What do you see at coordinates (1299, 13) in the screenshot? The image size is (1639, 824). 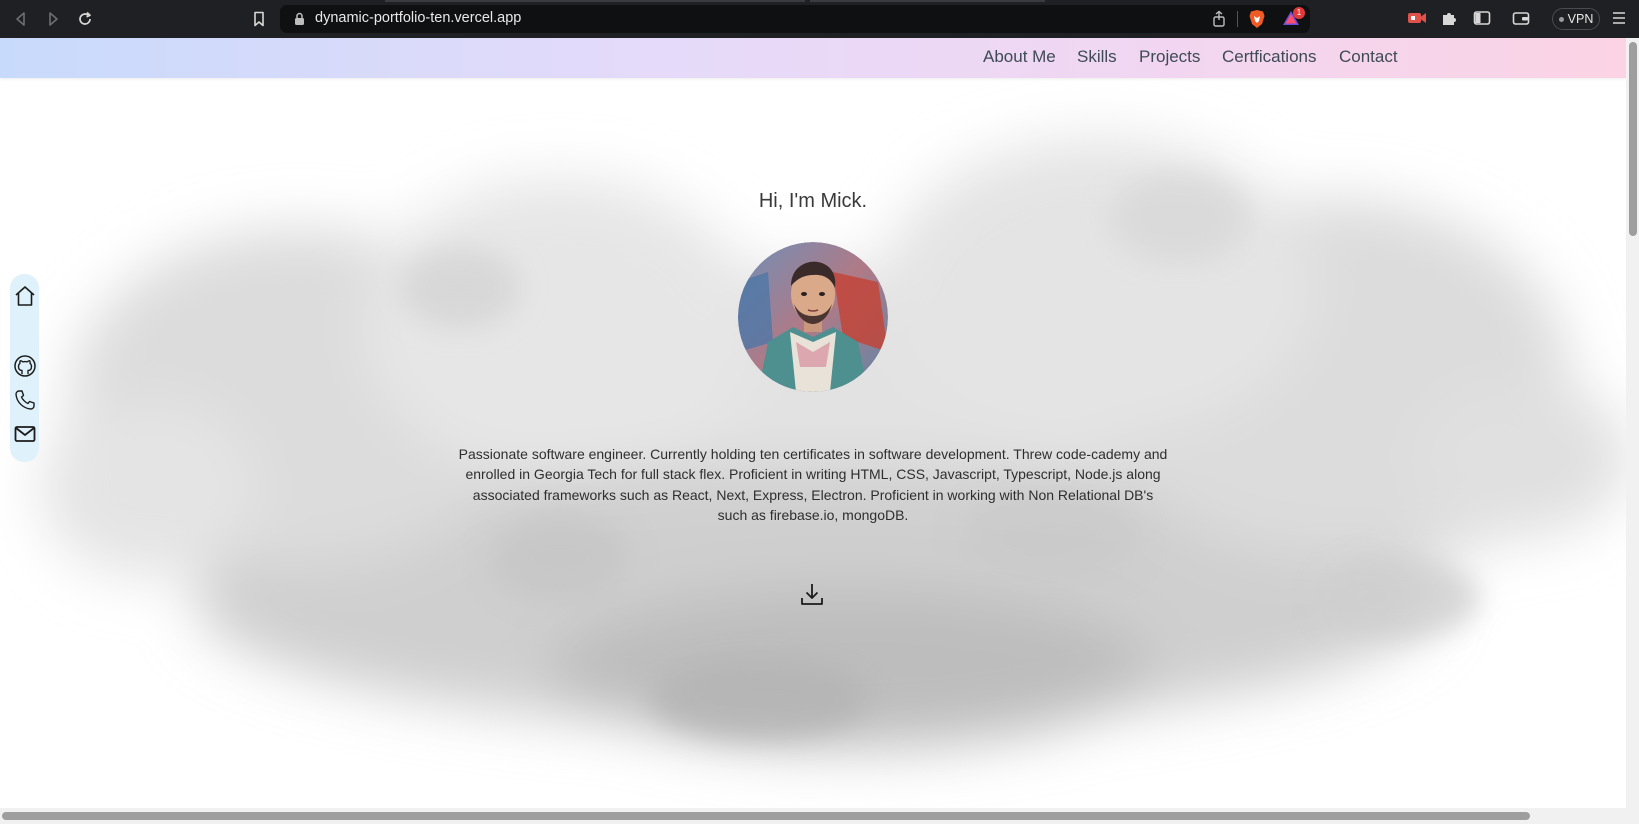 I see `alert-badge: 1` at bounding box center [1299, 13].